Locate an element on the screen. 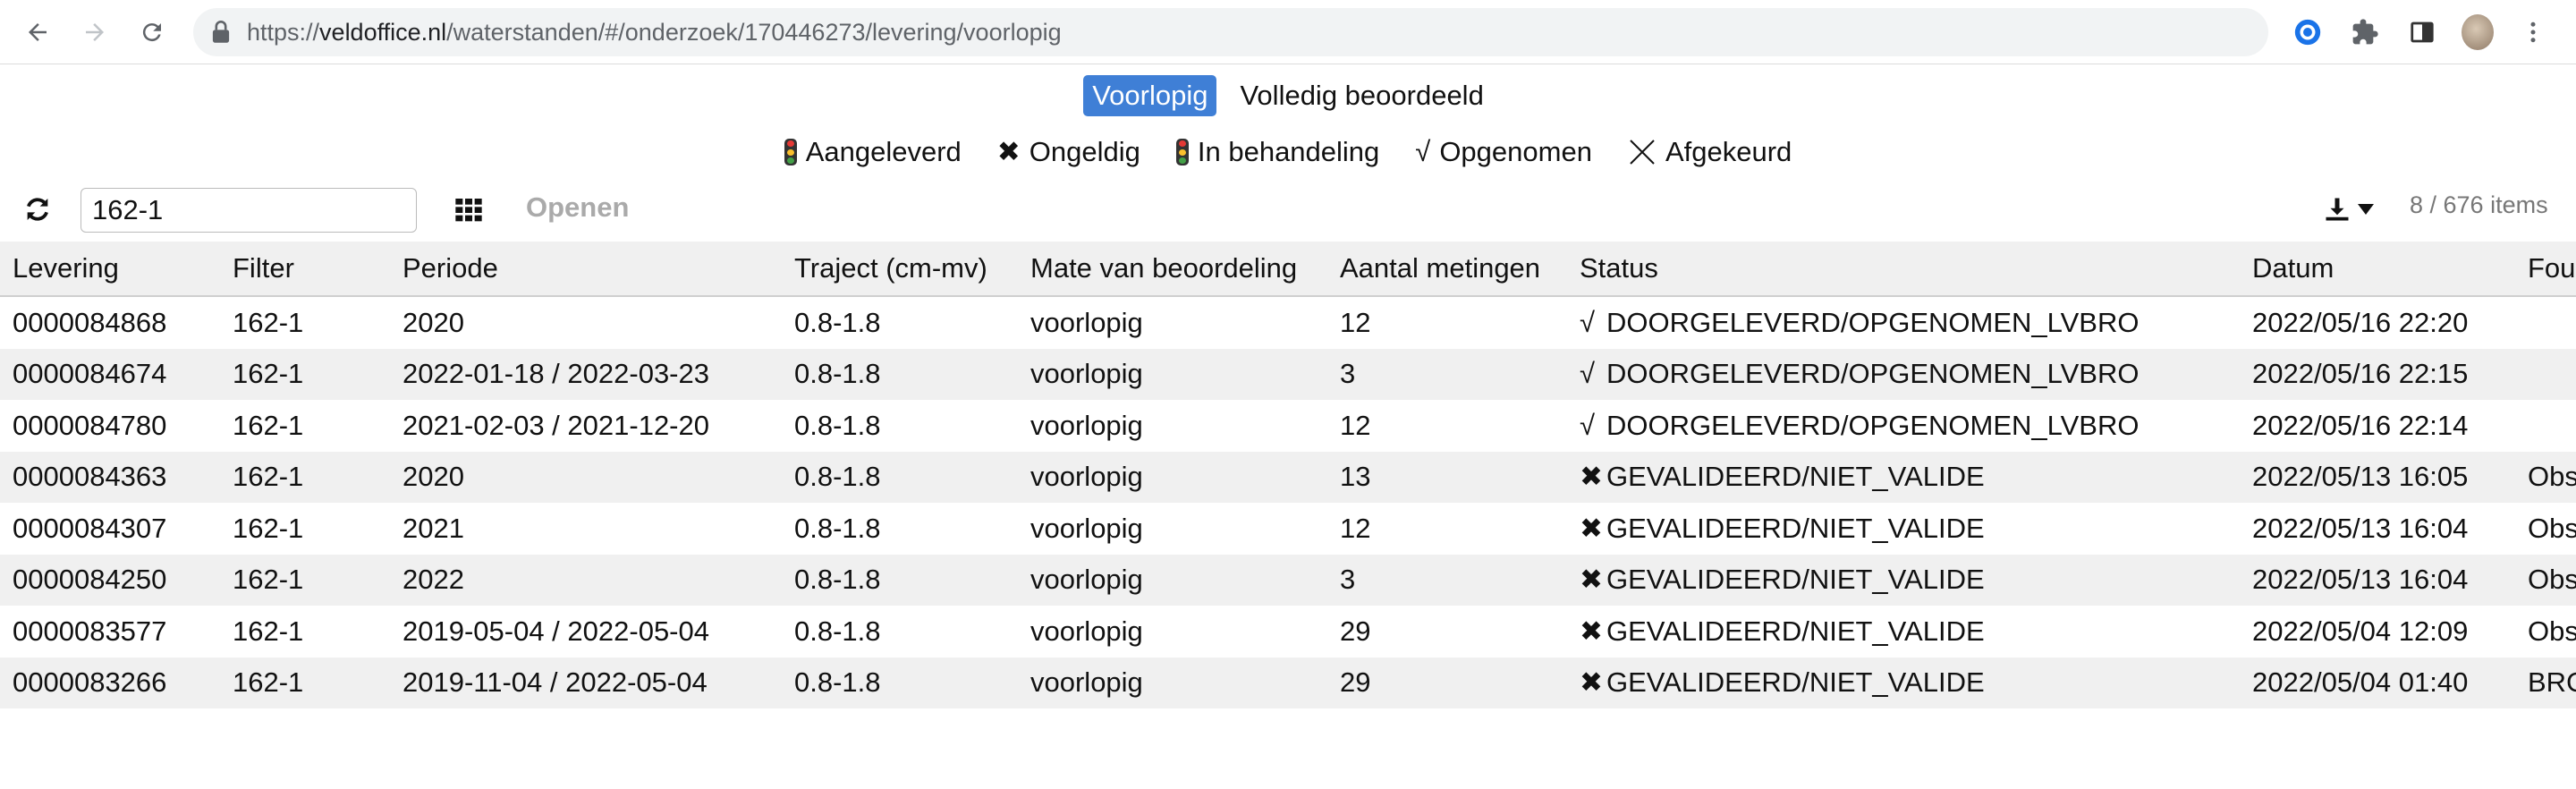  column-header-aantal: Aantal metingen is located at coordinates (1447, 269).